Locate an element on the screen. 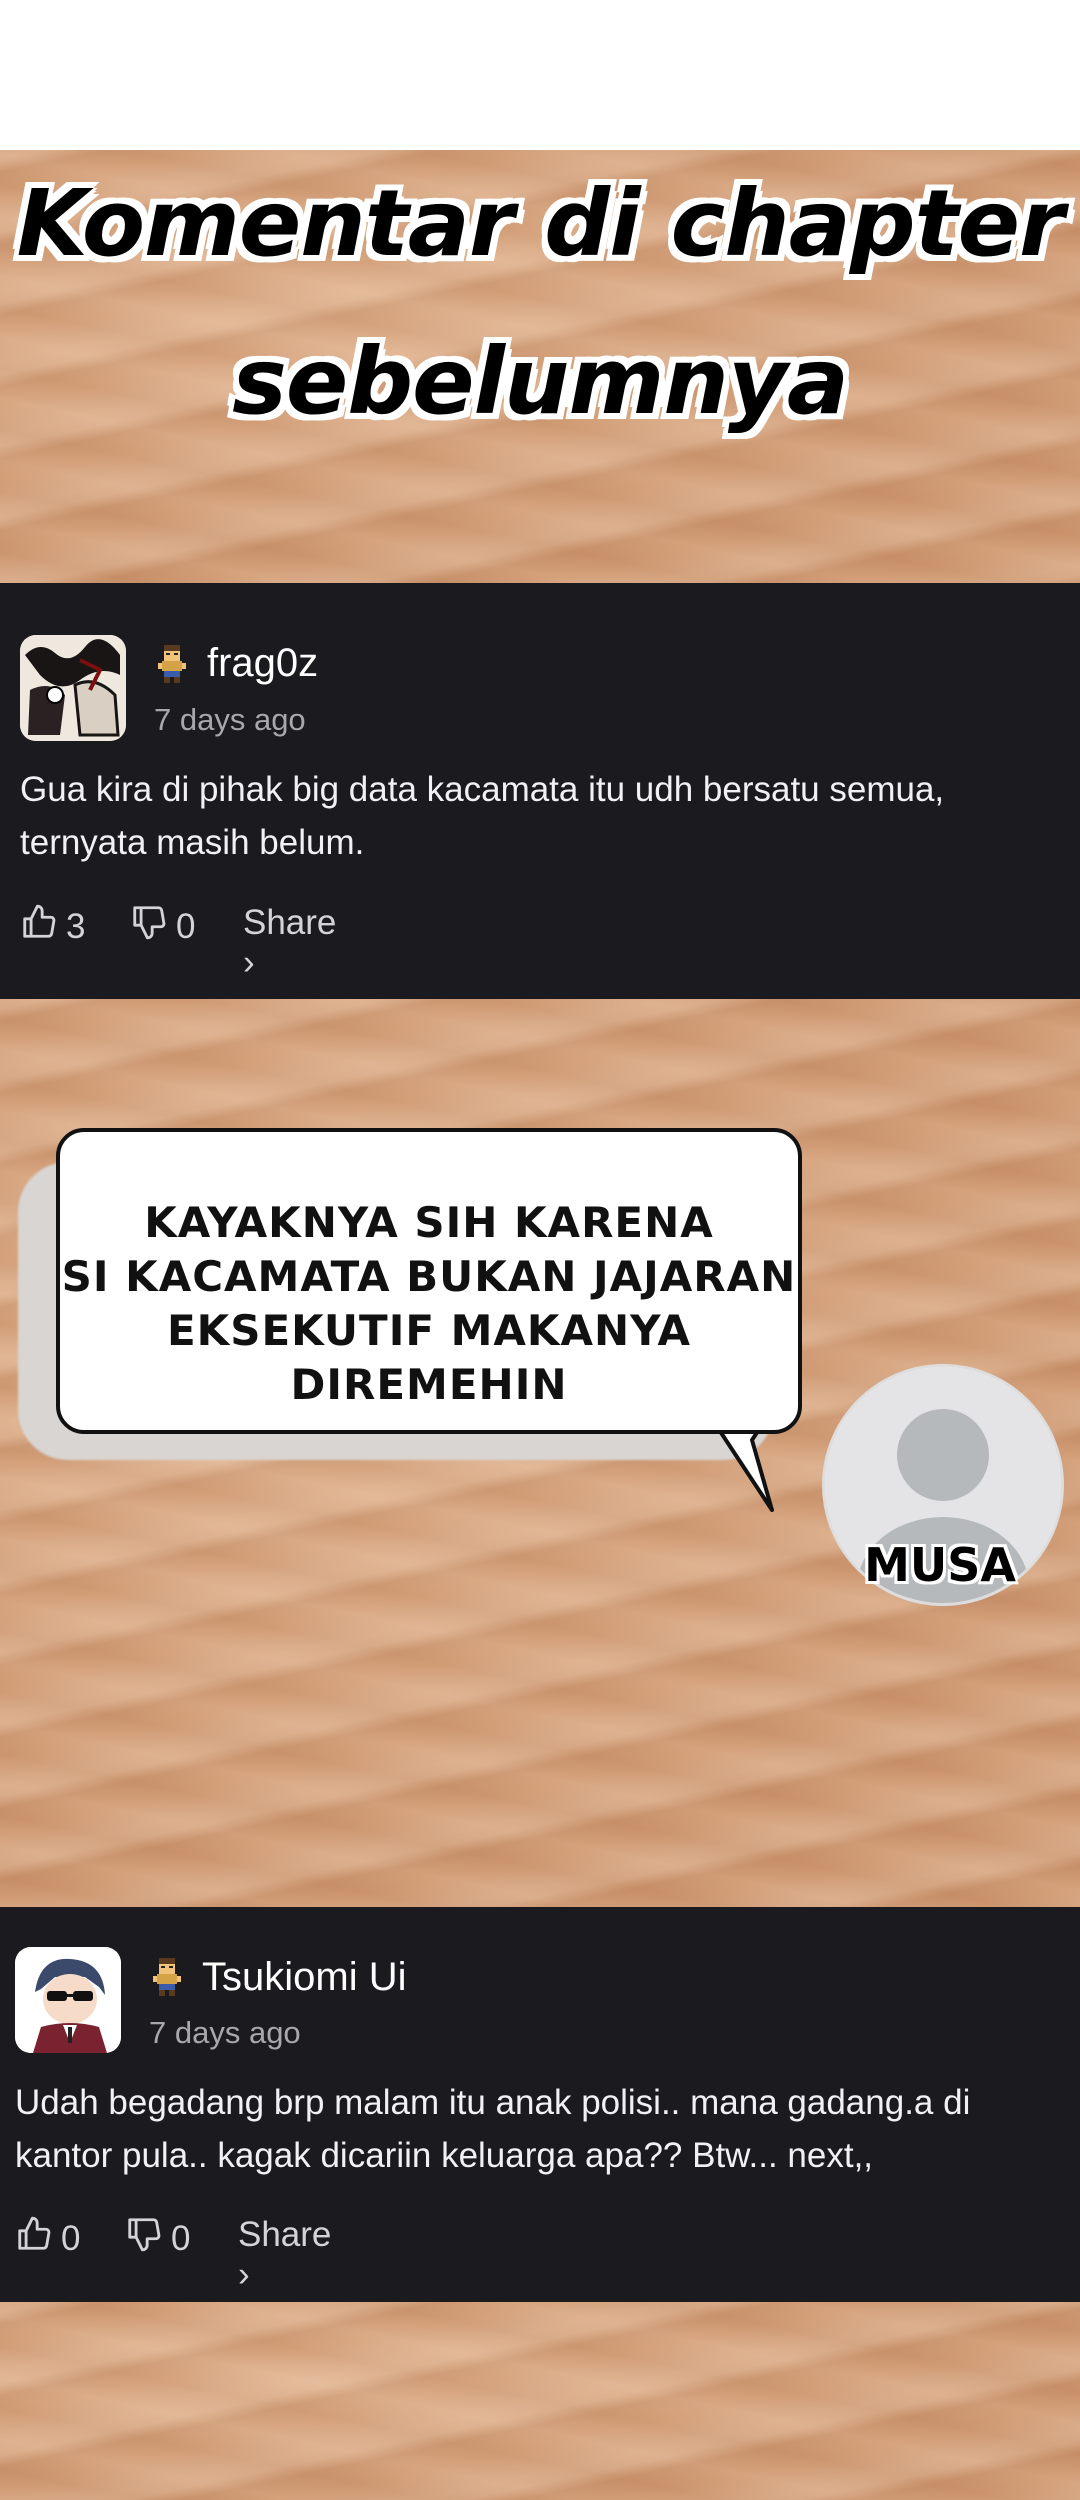 This screenshot has width=1080, height=2500. like-count: 3 is located at coordinates (76, 926).